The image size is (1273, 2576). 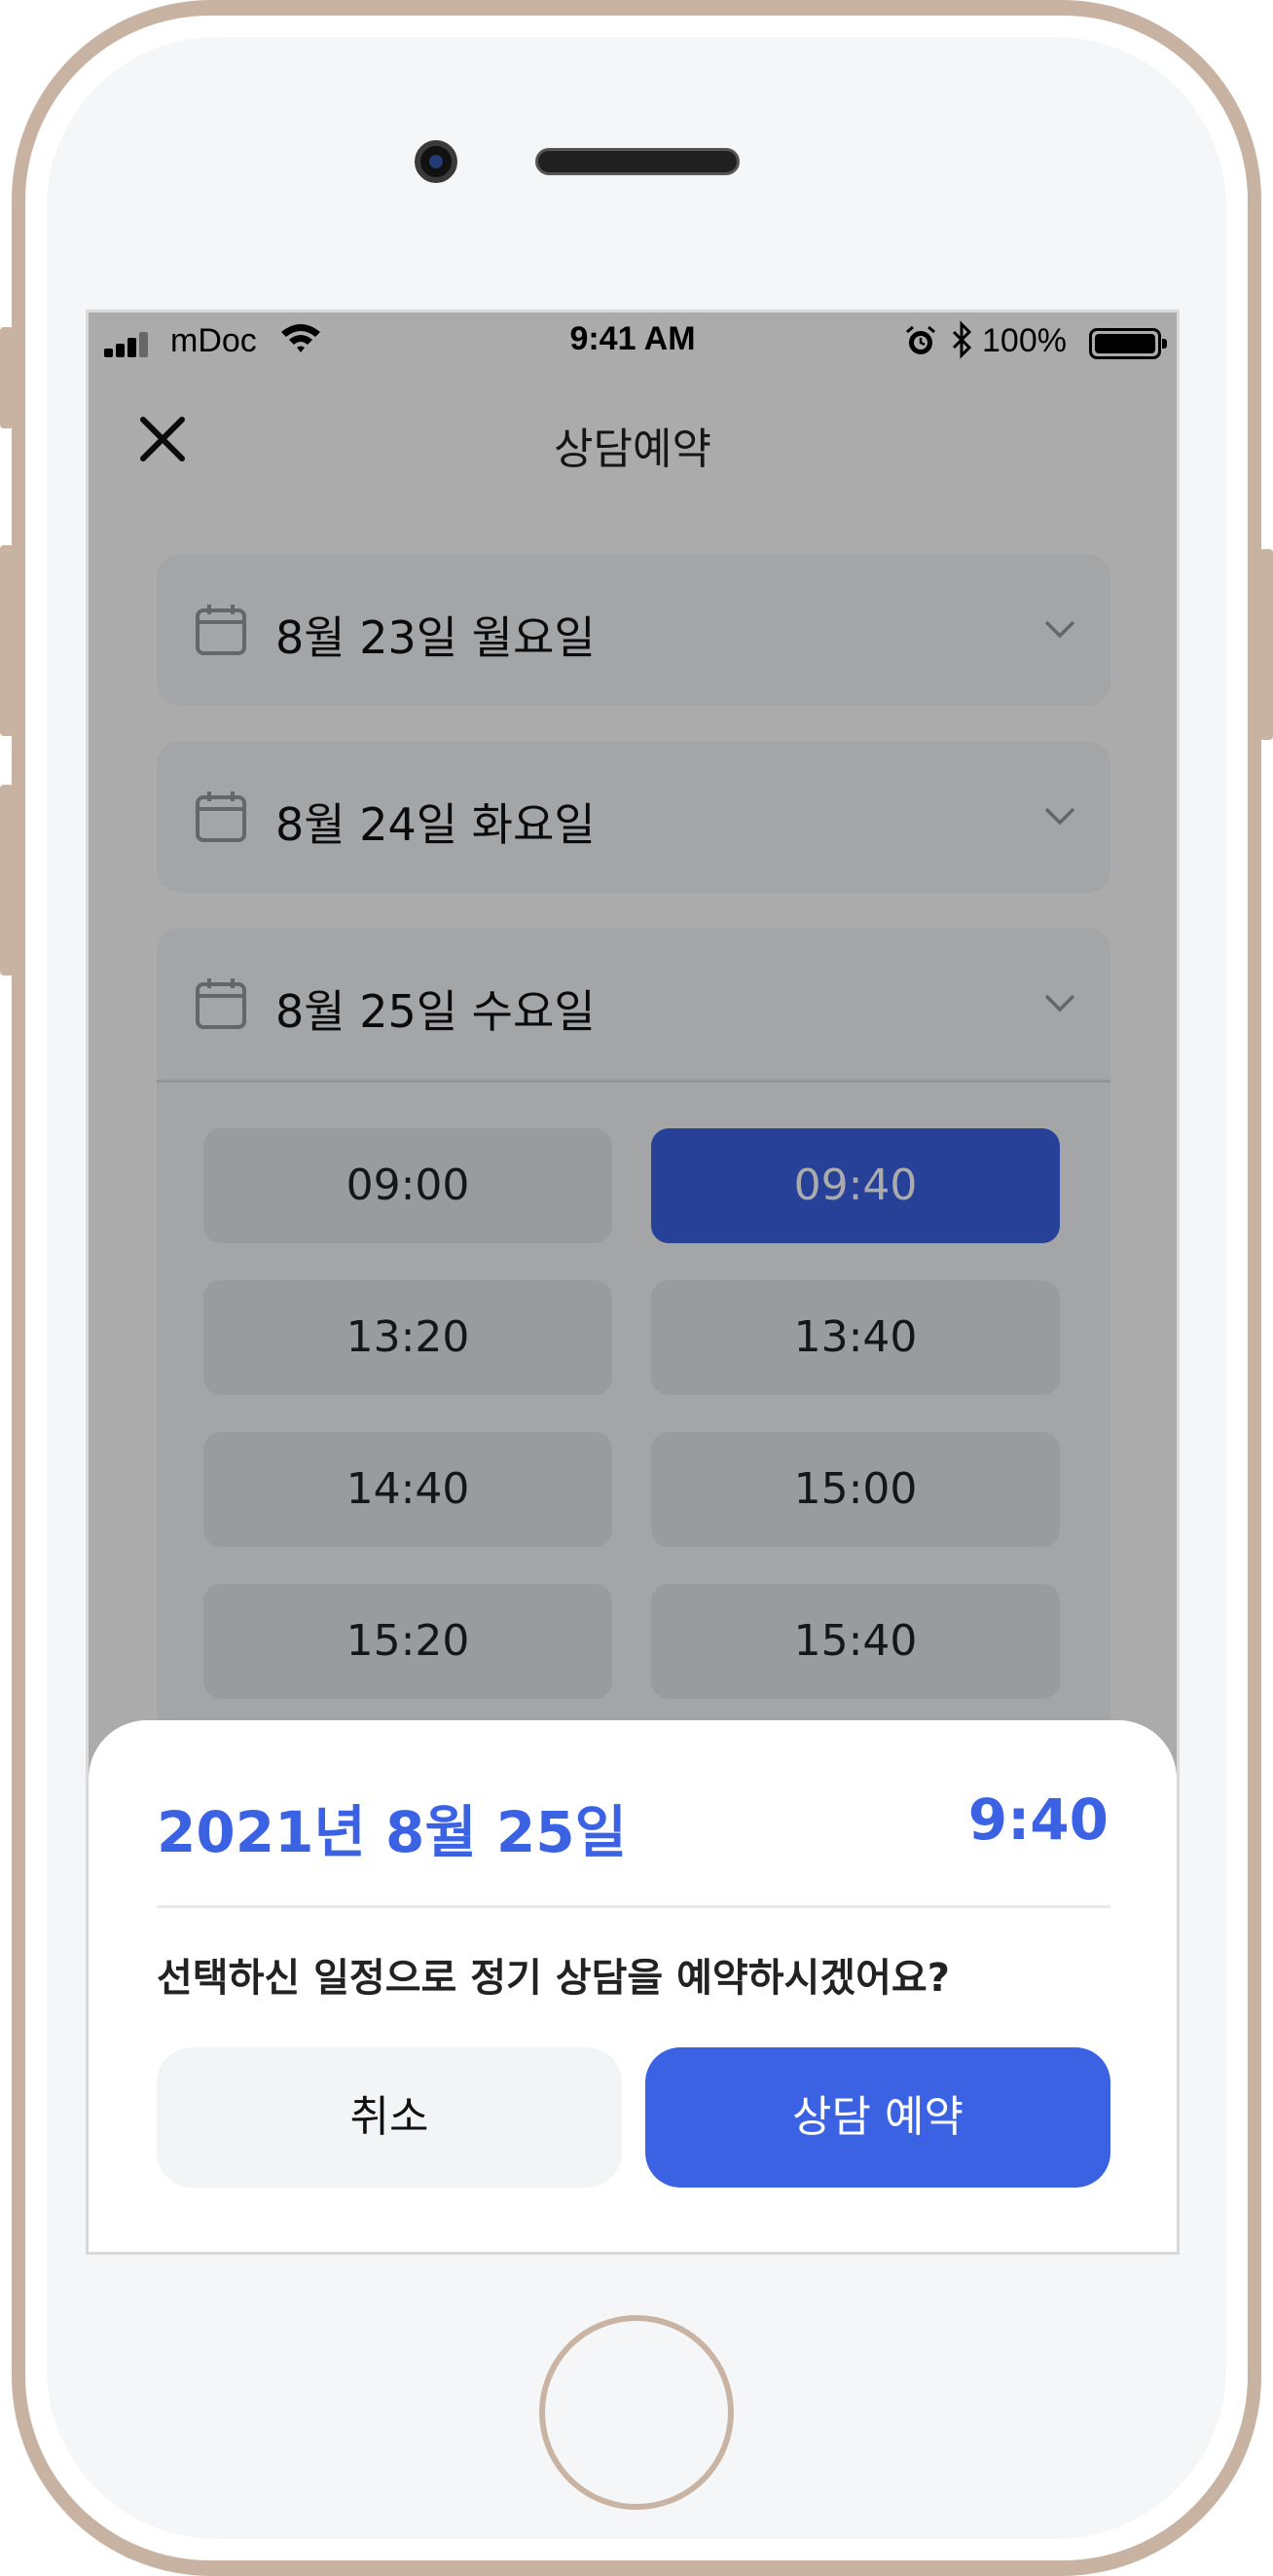 What do you see at coordinates (389, 2117) in the screenshot?
I see `cancel-button: 취소` at bounding box center [389, 2117].